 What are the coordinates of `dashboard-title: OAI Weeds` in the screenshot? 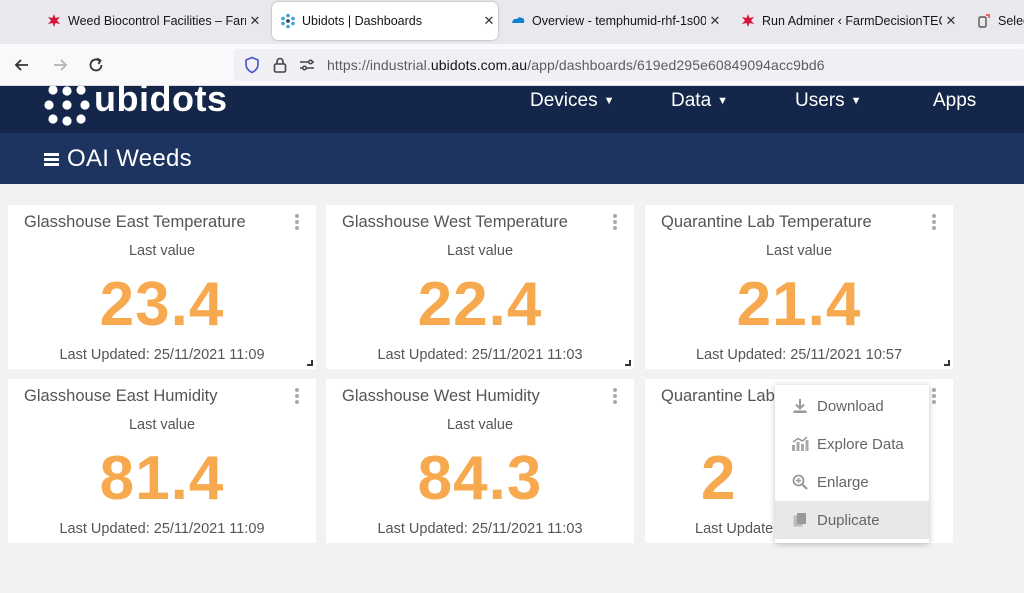 It's located at (129, 158).